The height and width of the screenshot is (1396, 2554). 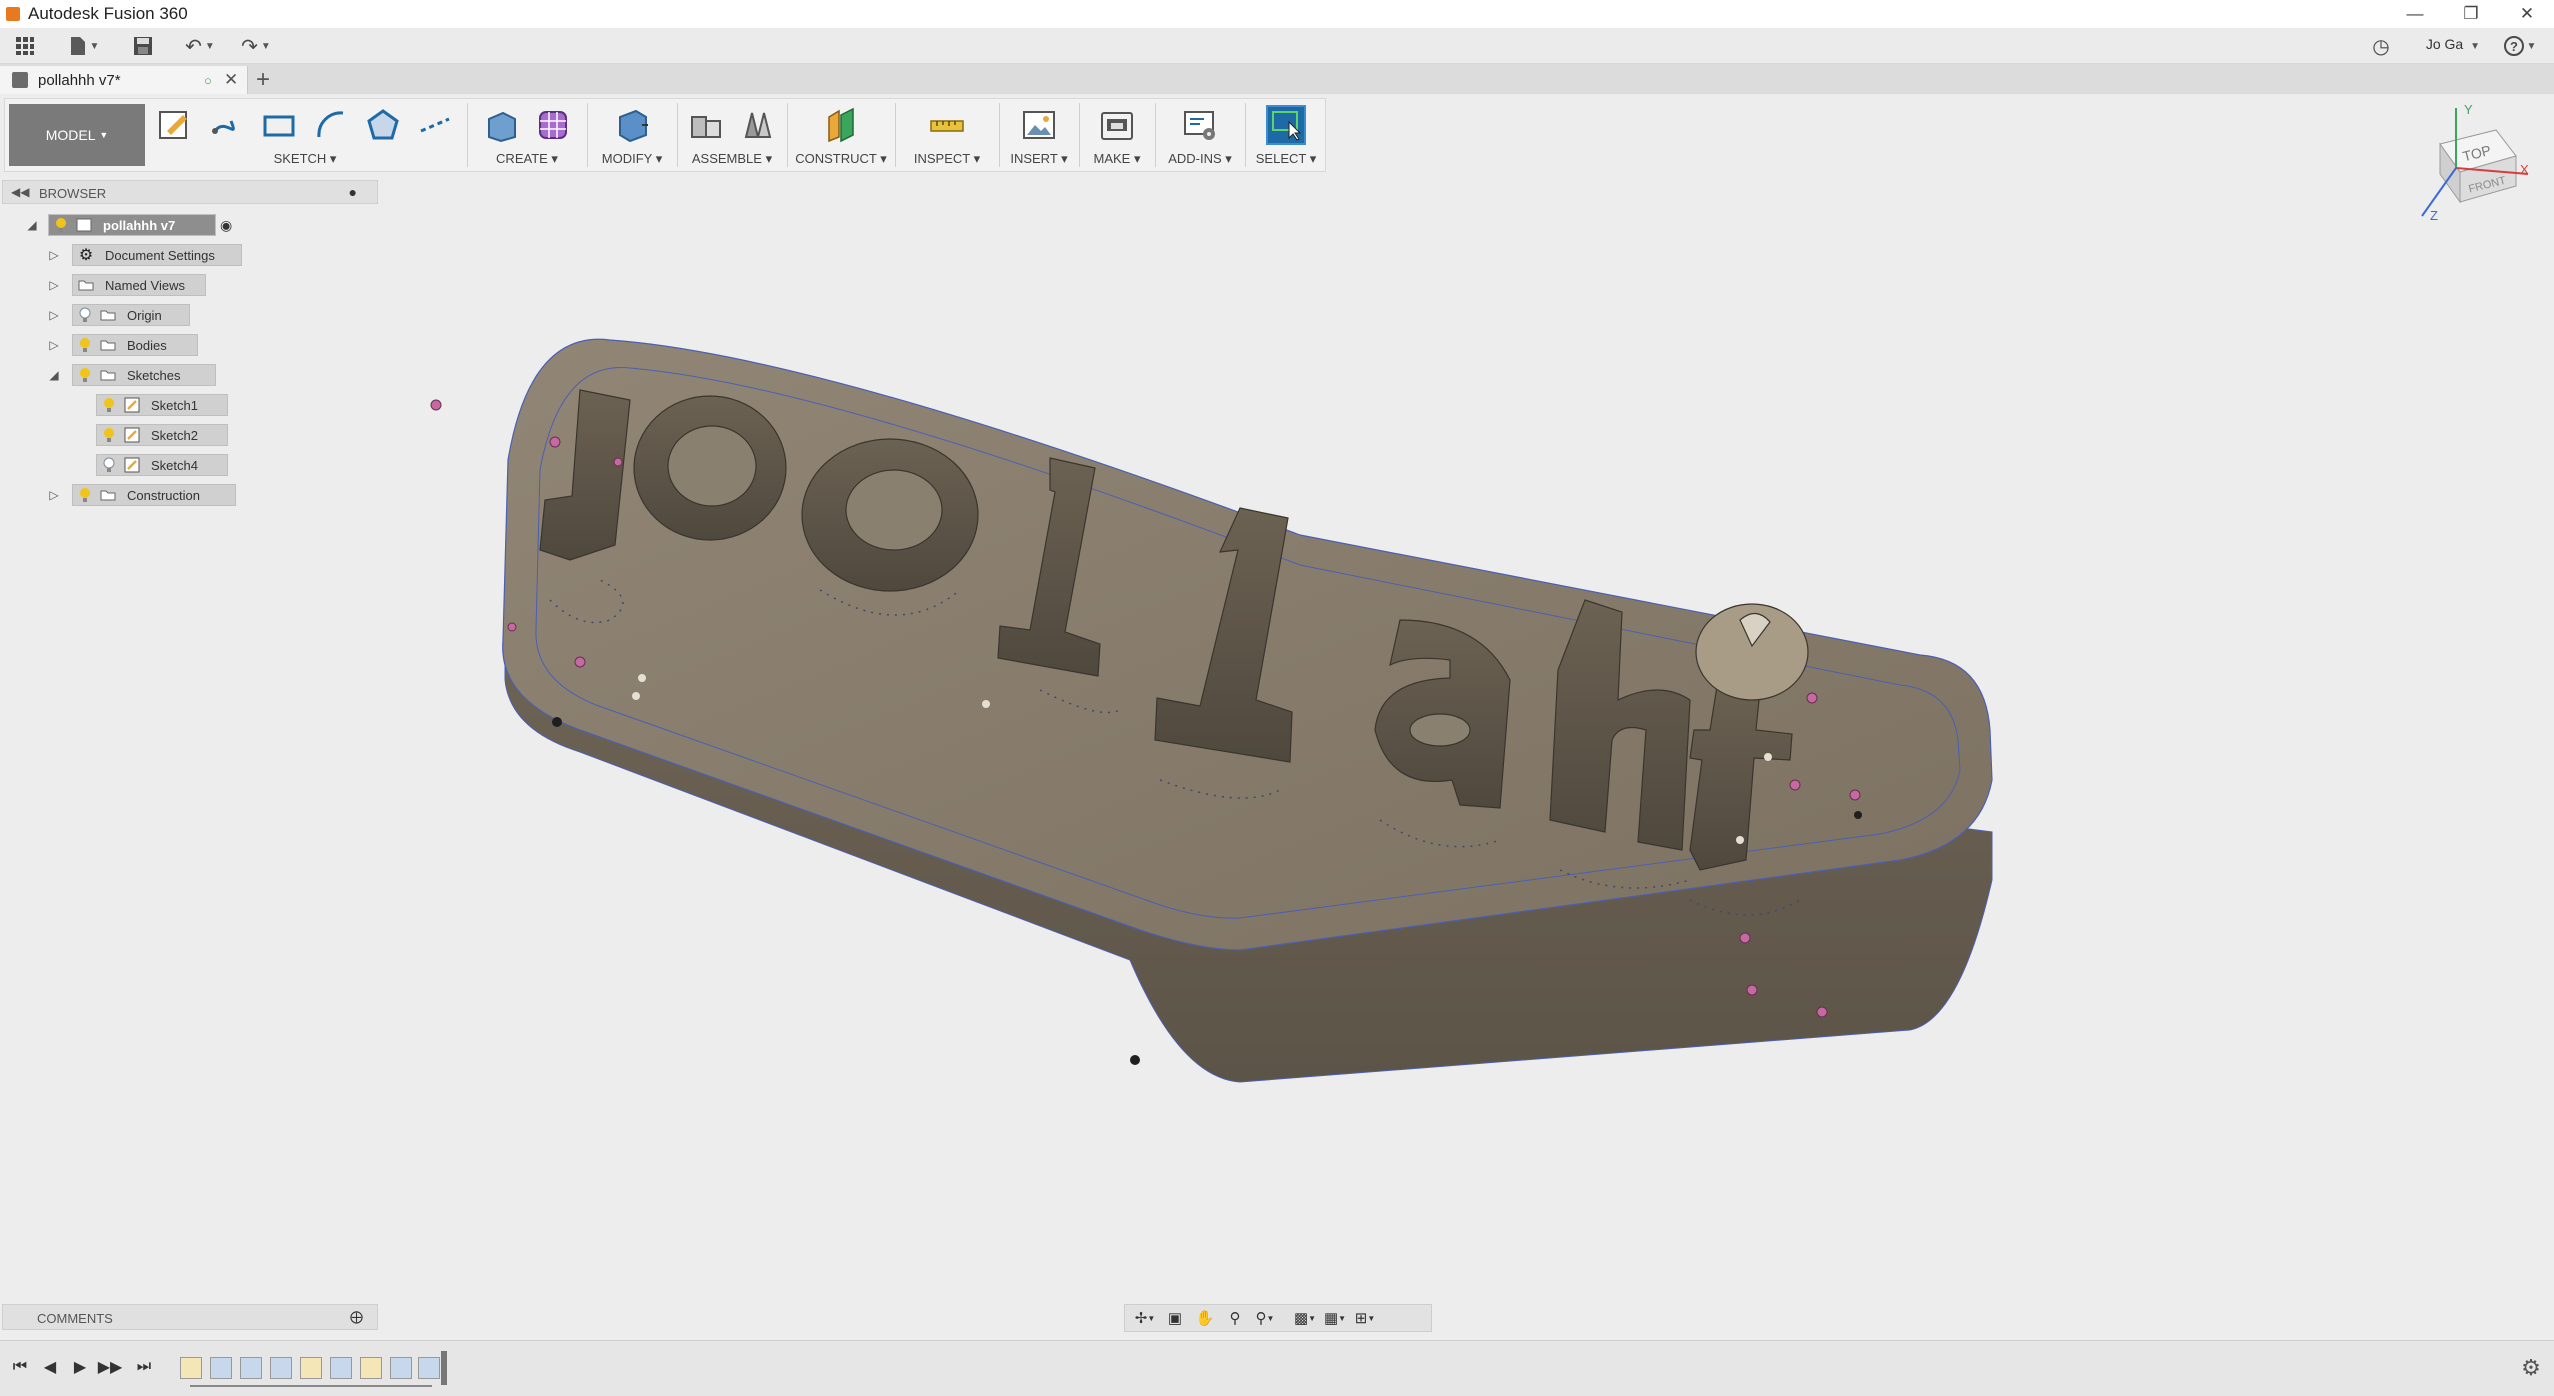 I want to click on add-ins-group: ADD-INS ▾, so click(x=1200, y=135).